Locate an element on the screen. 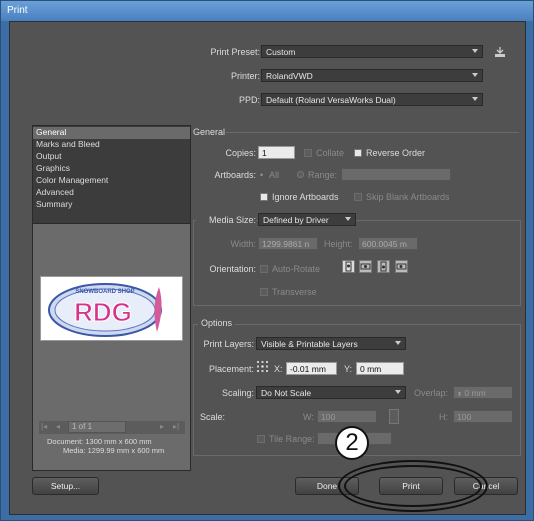 This screenshot has height=521, width=534. page-navigator: |◂ ◂ 1 of 1 ▸ ▸| is located at coordinates (112, 427).